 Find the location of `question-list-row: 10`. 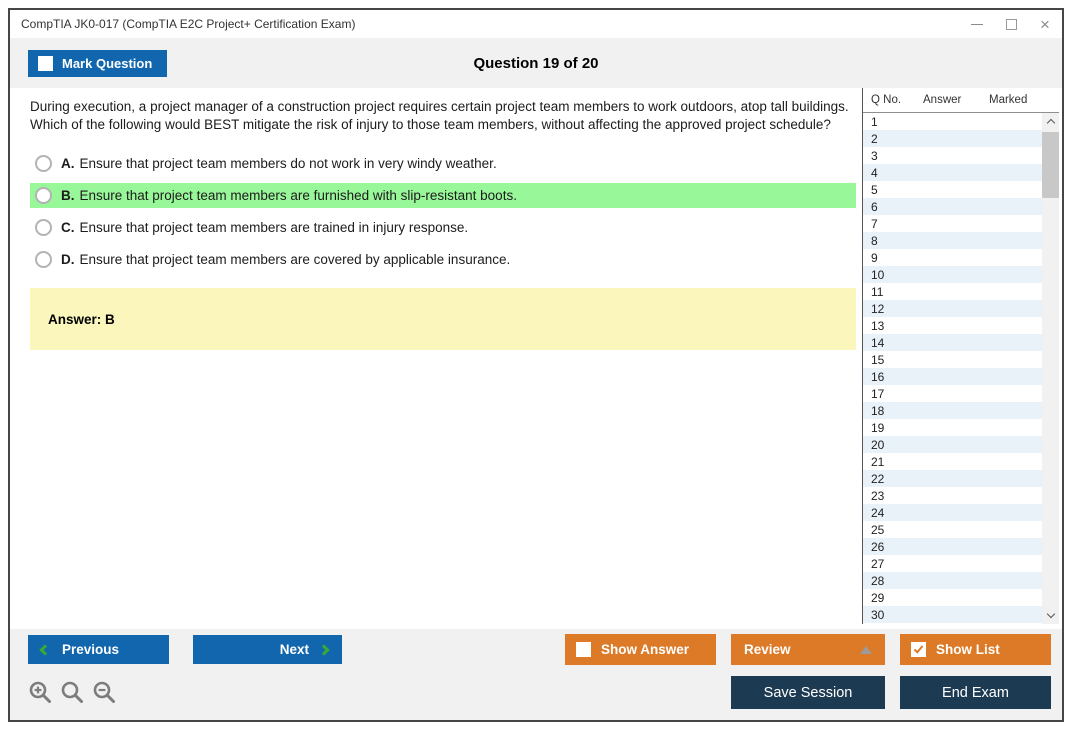

question-list-row: 10 is located at coordinates (952, 274).